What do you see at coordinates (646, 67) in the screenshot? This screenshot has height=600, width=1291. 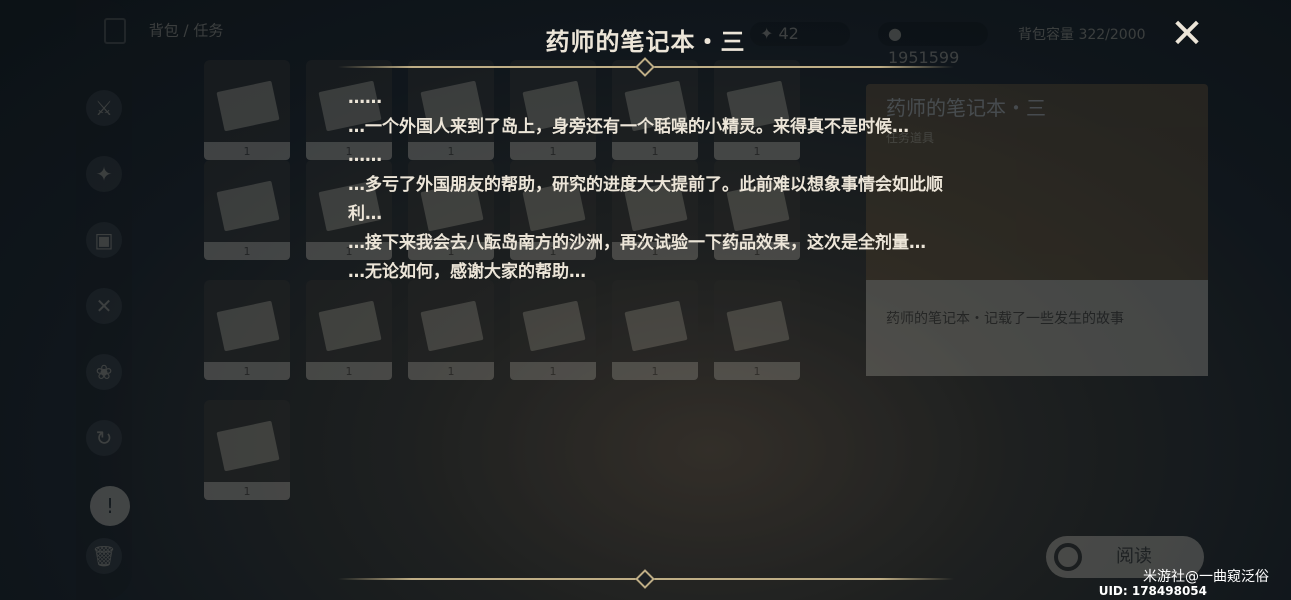 I see `top-divider` at bounding box center [646, 67].